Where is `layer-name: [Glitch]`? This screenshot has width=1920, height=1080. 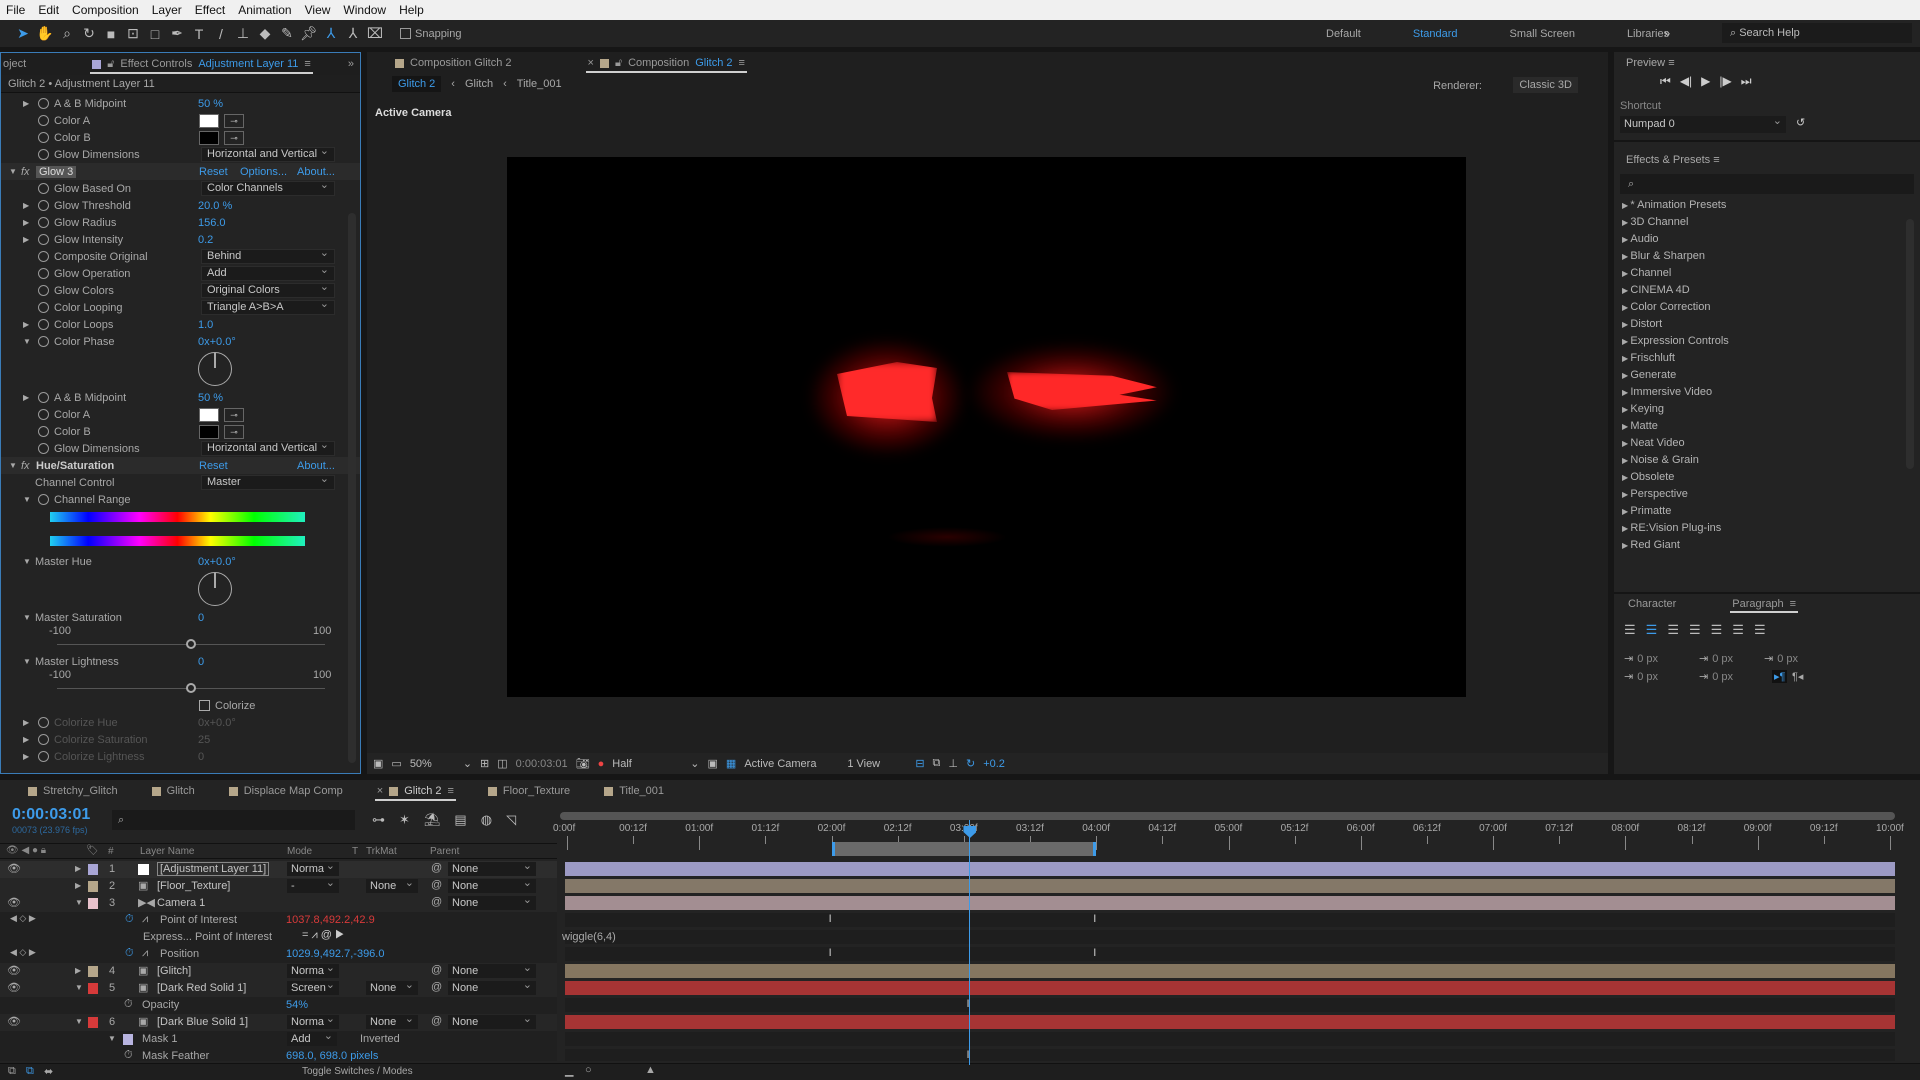
layer-name: [Glitch] is located at coordinates (174, 971).